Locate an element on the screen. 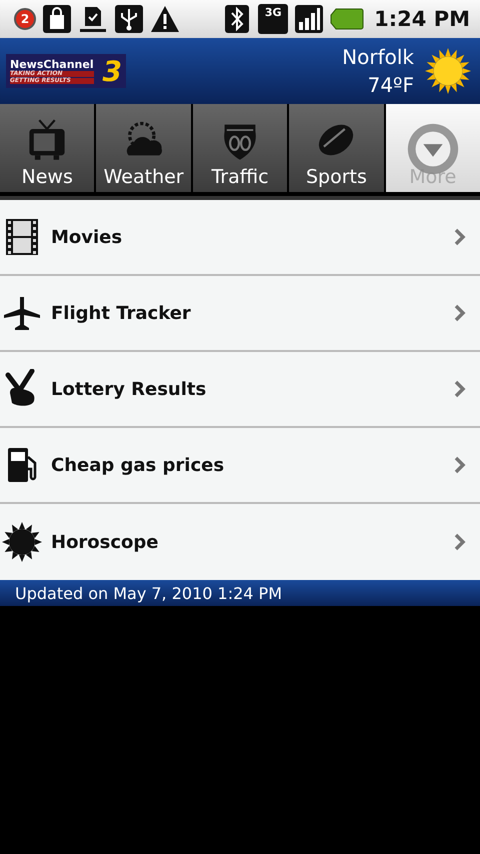 This screenshot has height=854, width=480. warning-icon is located at coordinates (165, 19).